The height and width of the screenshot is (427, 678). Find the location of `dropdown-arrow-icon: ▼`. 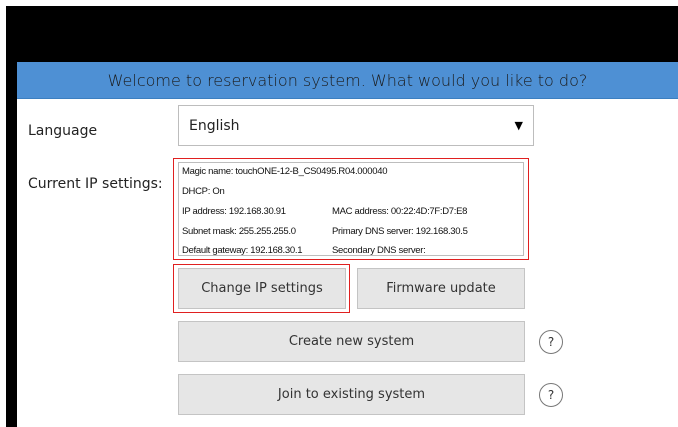

dropdown-arrow-icon: ▼ is located at coordinates (518, 125).